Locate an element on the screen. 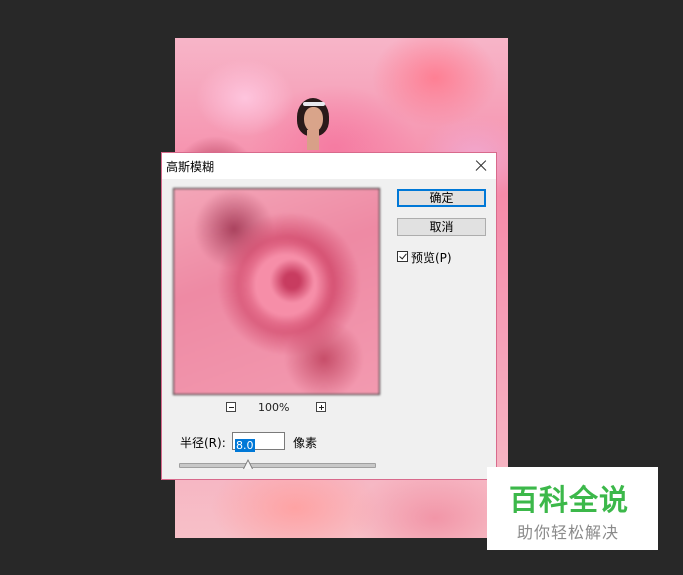 The image size is (683, 575). blur-preview is located at coordinates (276, 291).